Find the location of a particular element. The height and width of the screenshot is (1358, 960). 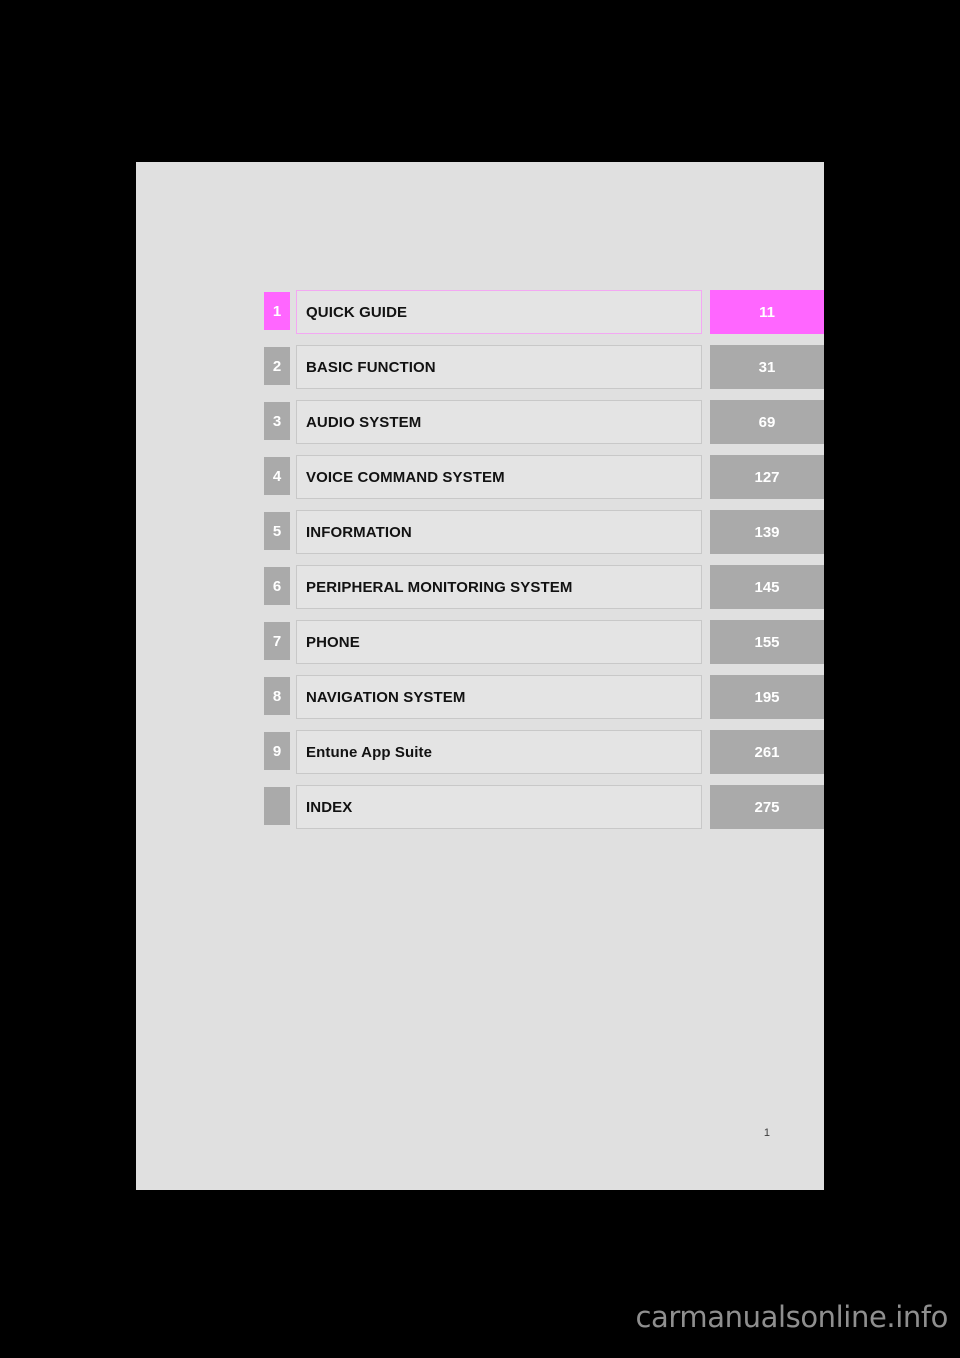

toc-page-number: 155 is located at coordinates (767, 642).